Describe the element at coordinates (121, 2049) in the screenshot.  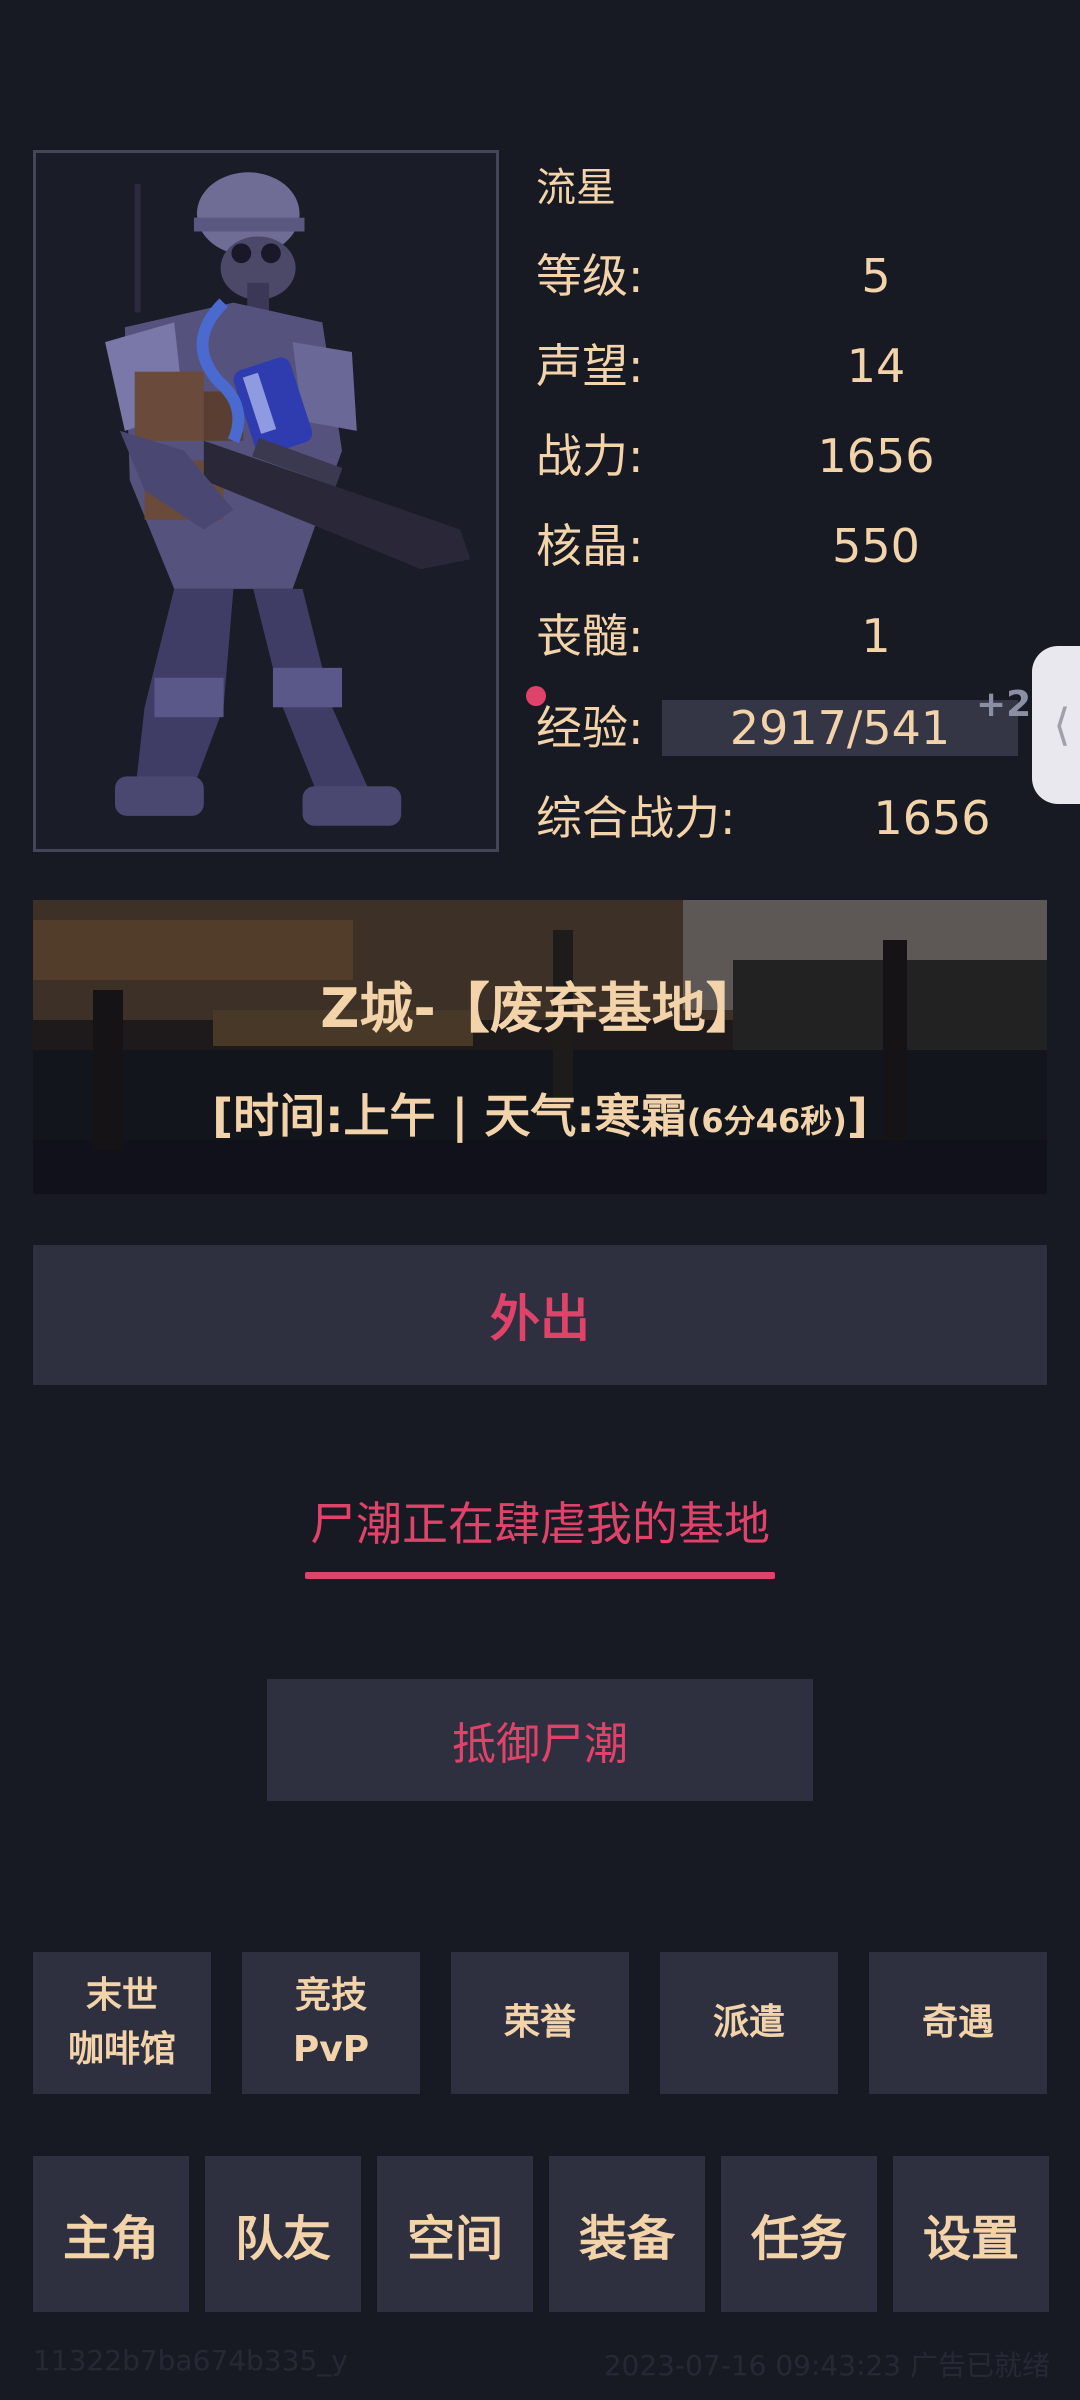
I see `cafe-line2: 咖啡馆` at that location.